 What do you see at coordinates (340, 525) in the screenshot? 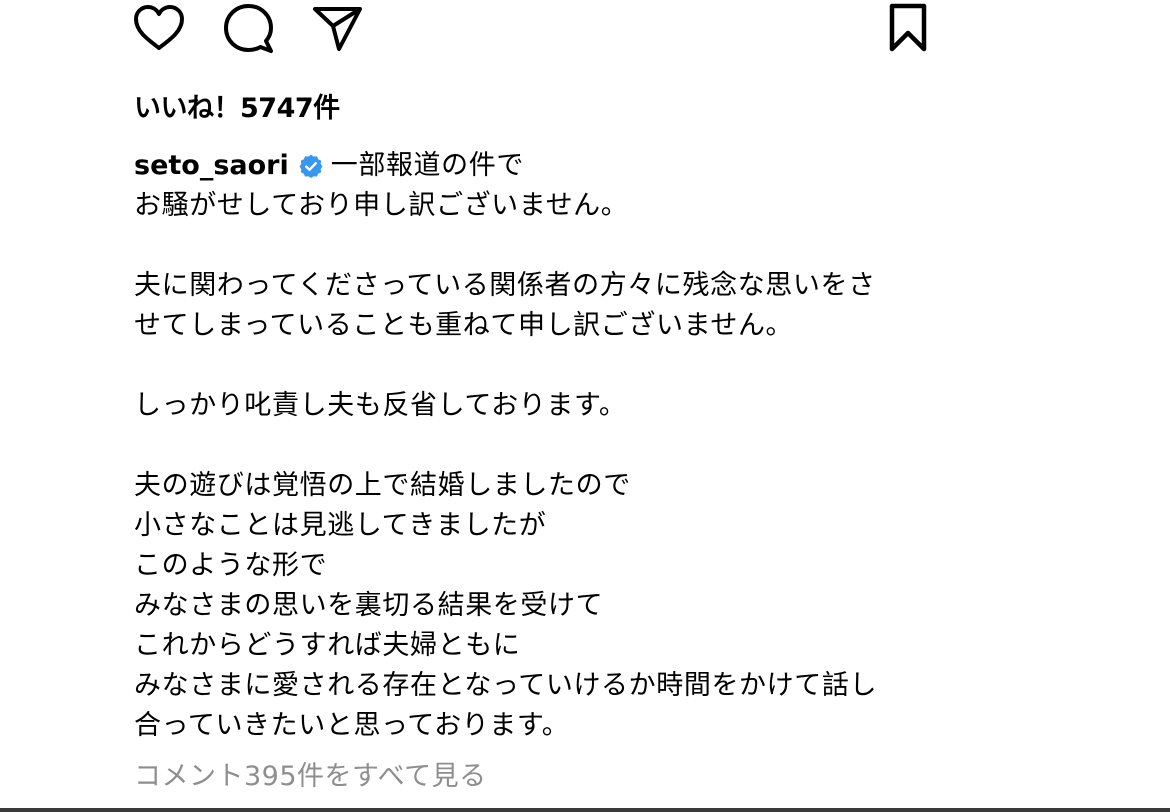
I see `caption-line: 小さなことは見逃してきましたが` at bounding box center [340, 525].